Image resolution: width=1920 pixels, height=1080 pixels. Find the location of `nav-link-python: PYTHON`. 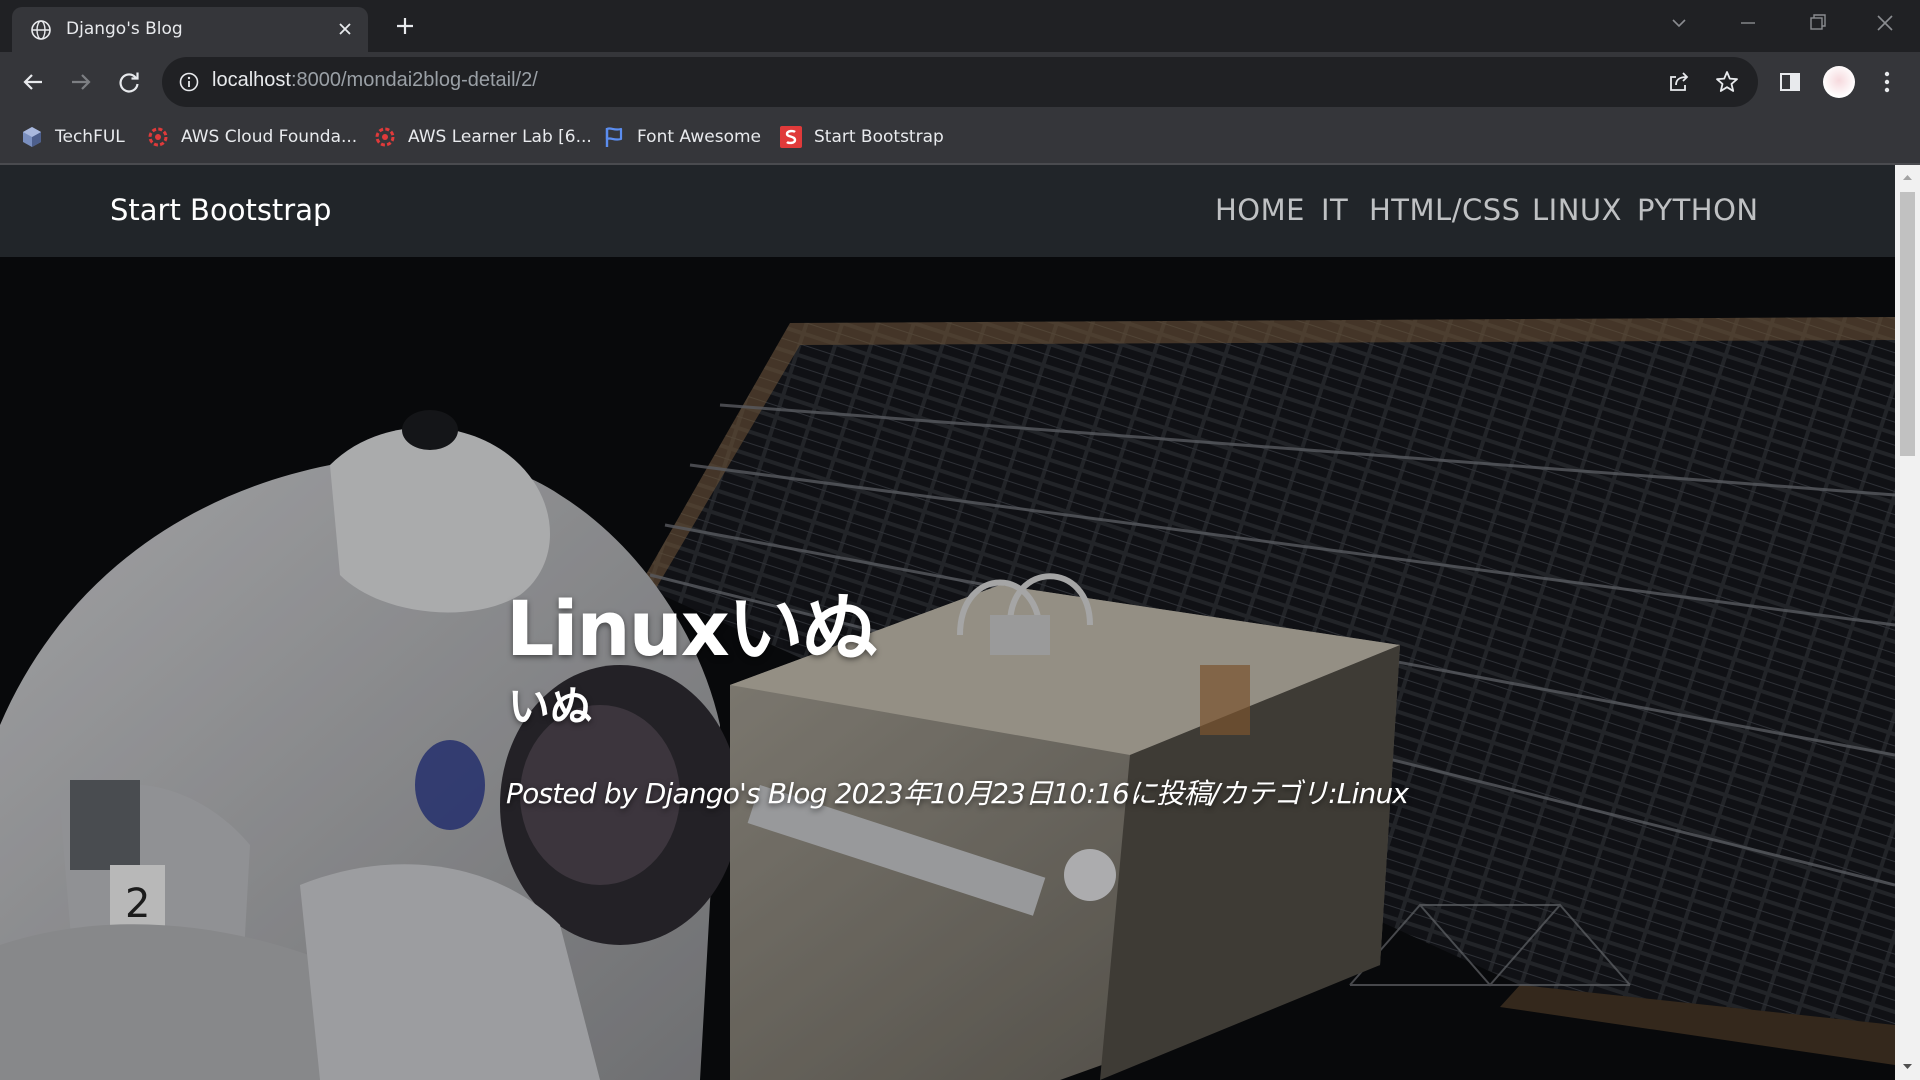

nav-link-python: PYTHON is located at coordinates (1698, 210).